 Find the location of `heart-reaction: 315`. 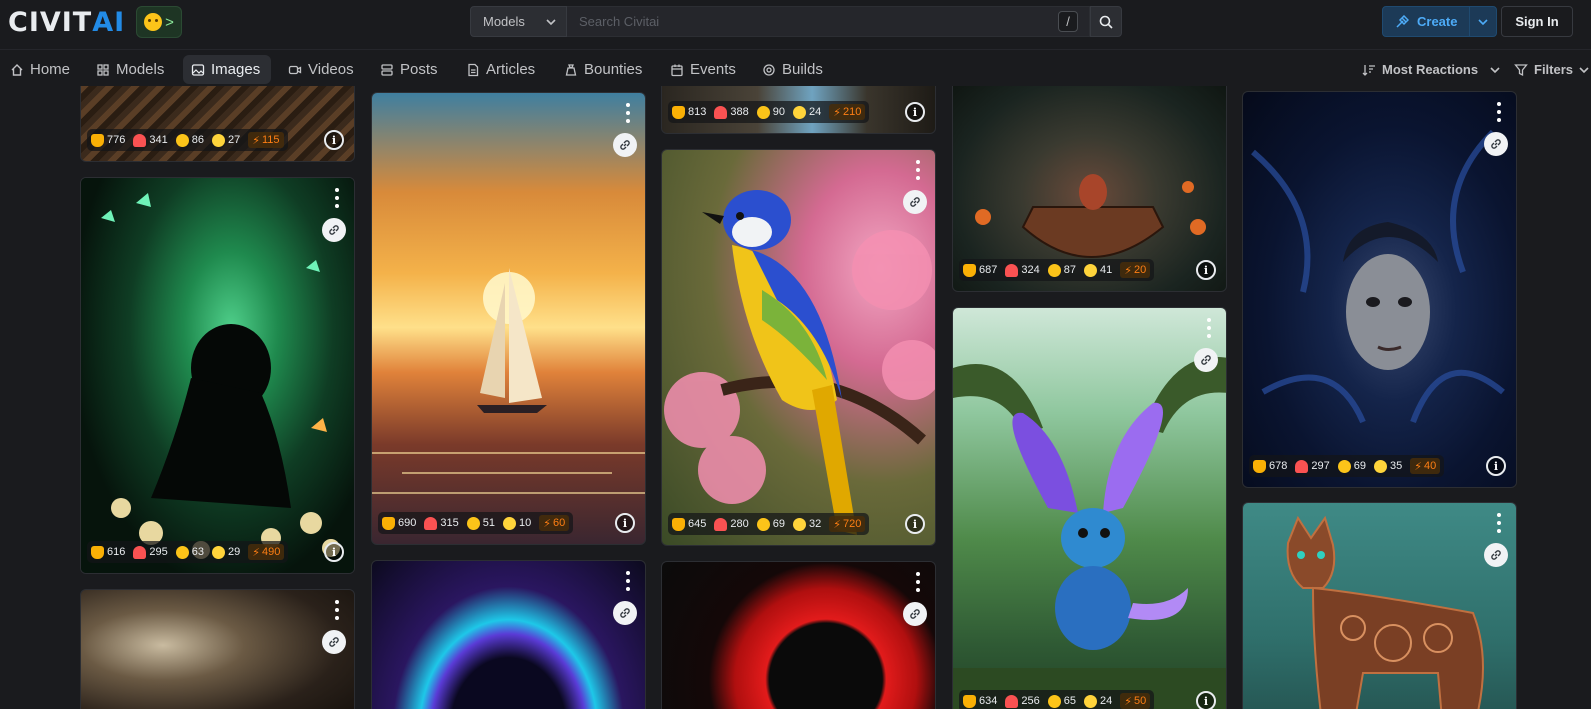

heart-reaction: 315 is located at coordinates (441, 523).